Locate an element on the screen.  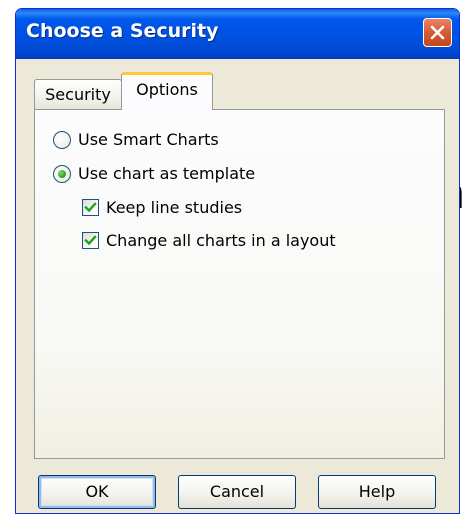
change-all-charts-label: Change all charts in a layout is located at coordinates (221, 240).